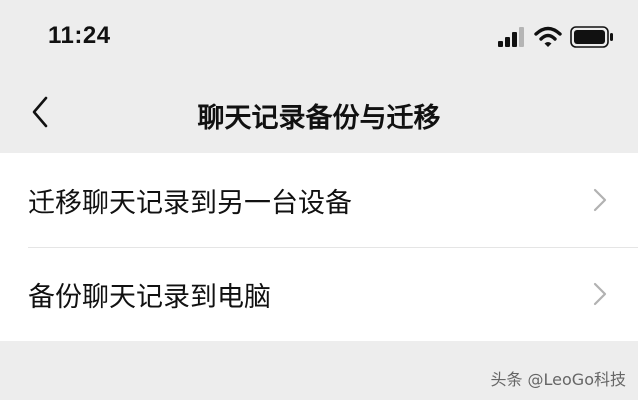 This screenshot has width=638, height=400. I want to click on status-icons, so click(556, 39).